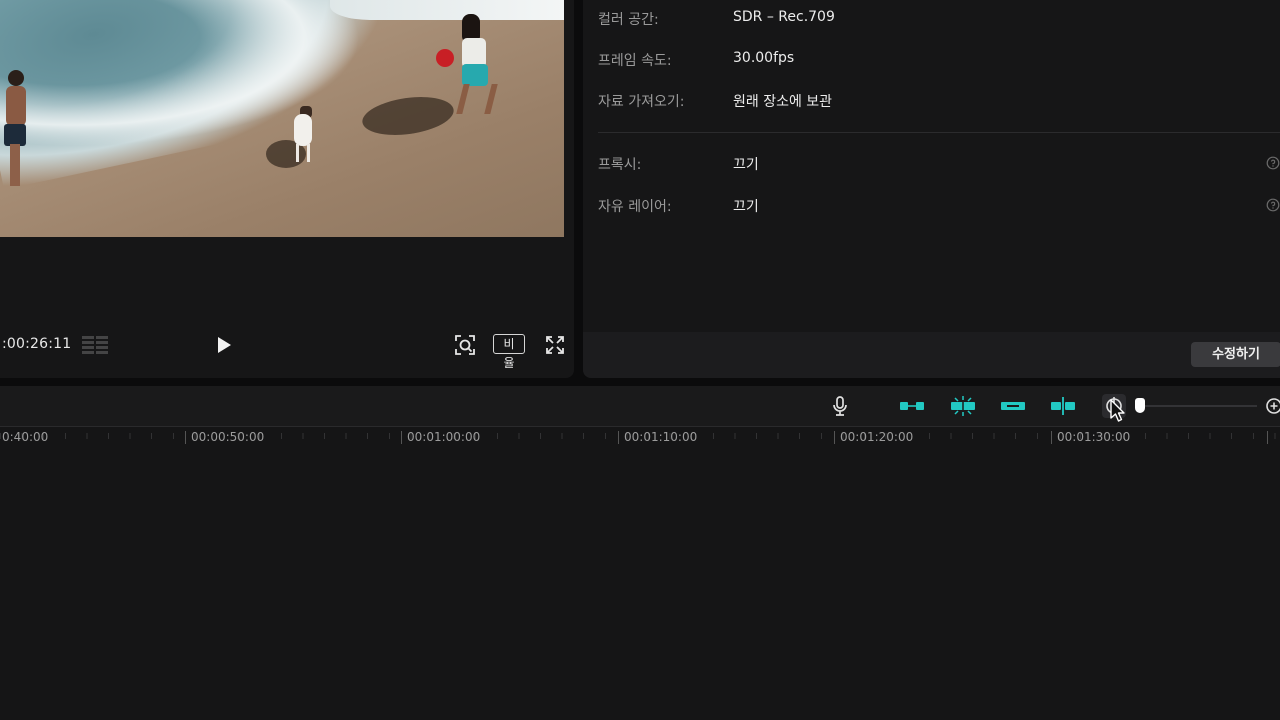 The height and width of the screenshot is (720, 1280). I want to click on split-icon, so click(1062, 406).